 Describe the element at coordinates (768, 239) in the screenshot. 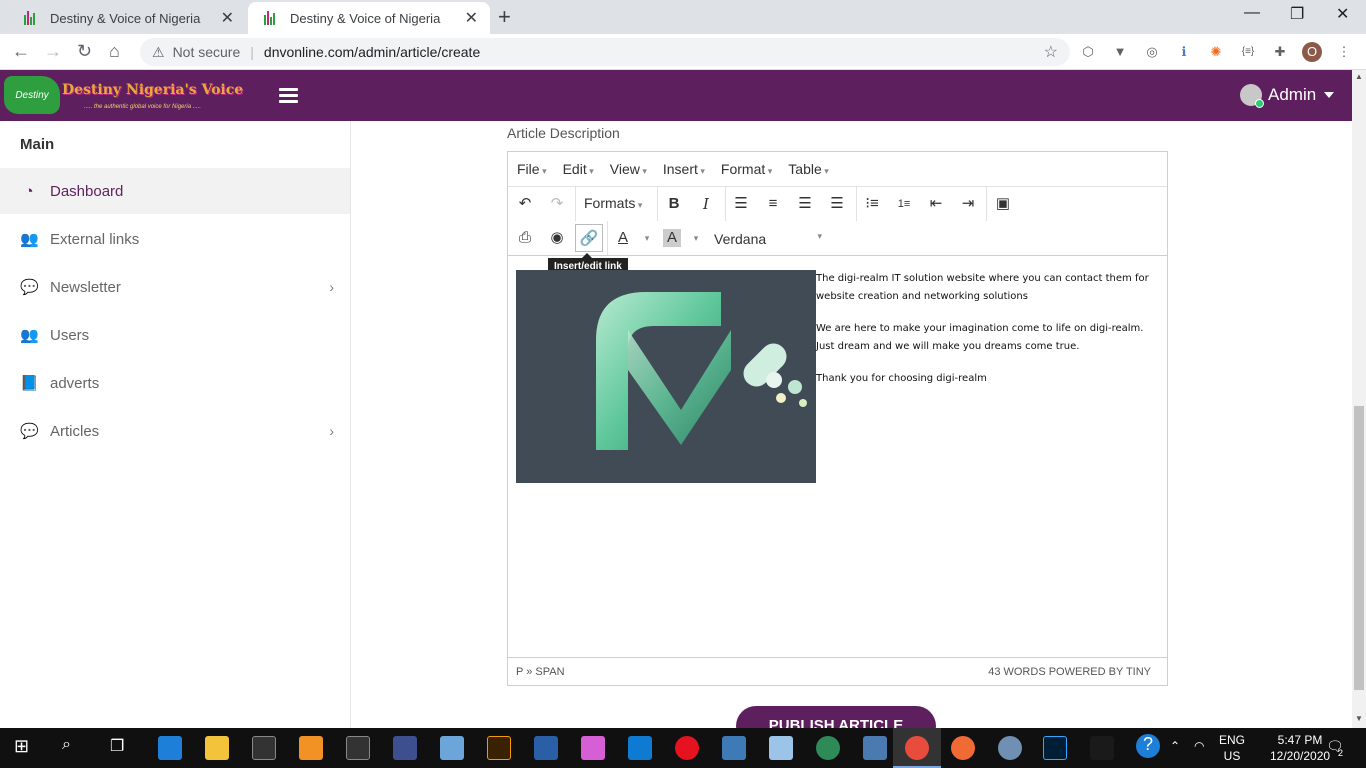

I see `font-family-select: Verdana` at that location.